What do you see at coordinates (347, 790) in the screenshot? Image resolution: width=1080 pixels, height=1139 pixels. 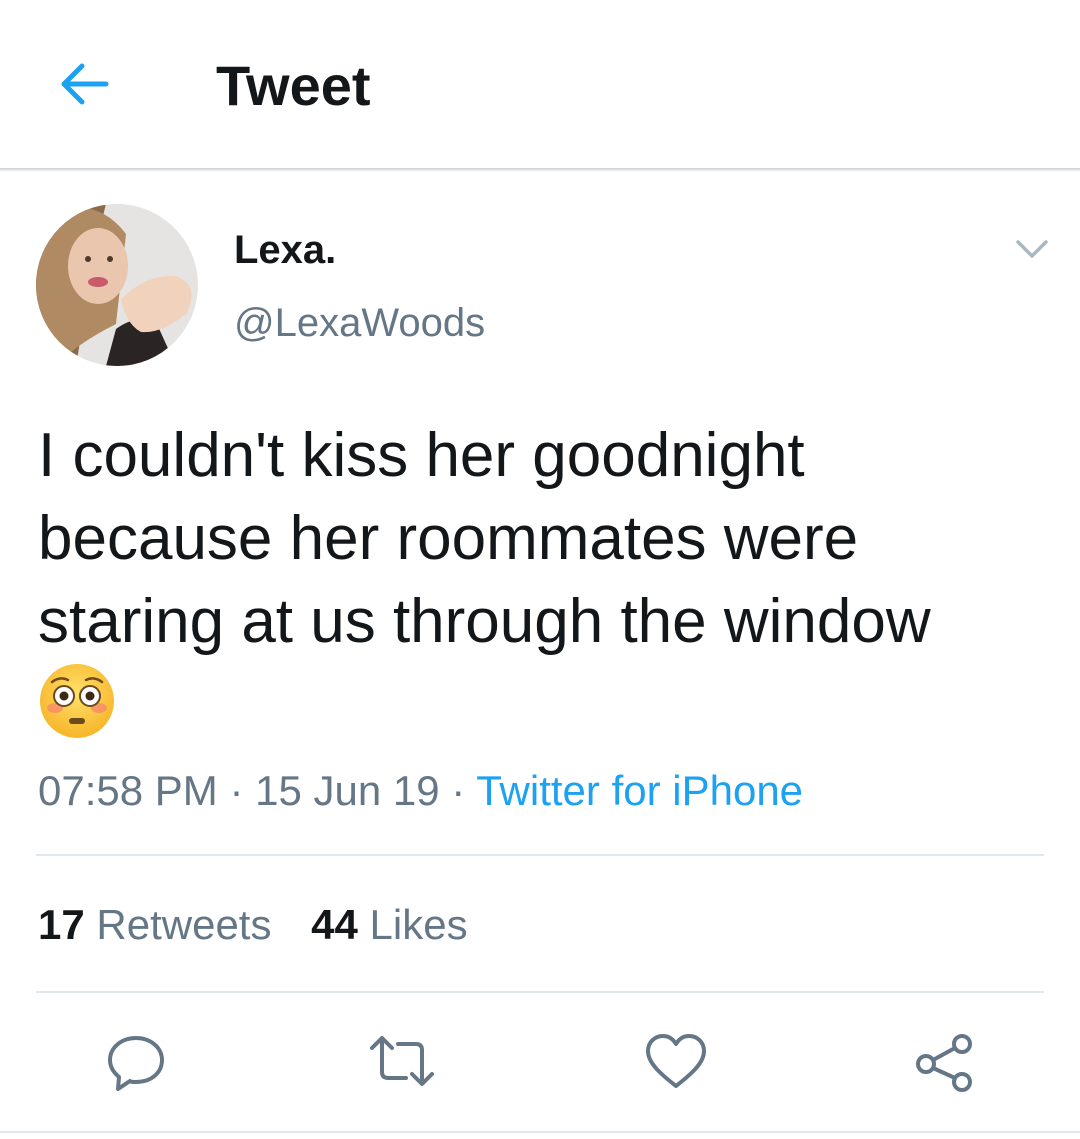 I see `tweet-date: 15 Jun 19` at bounding box center [347, 790].